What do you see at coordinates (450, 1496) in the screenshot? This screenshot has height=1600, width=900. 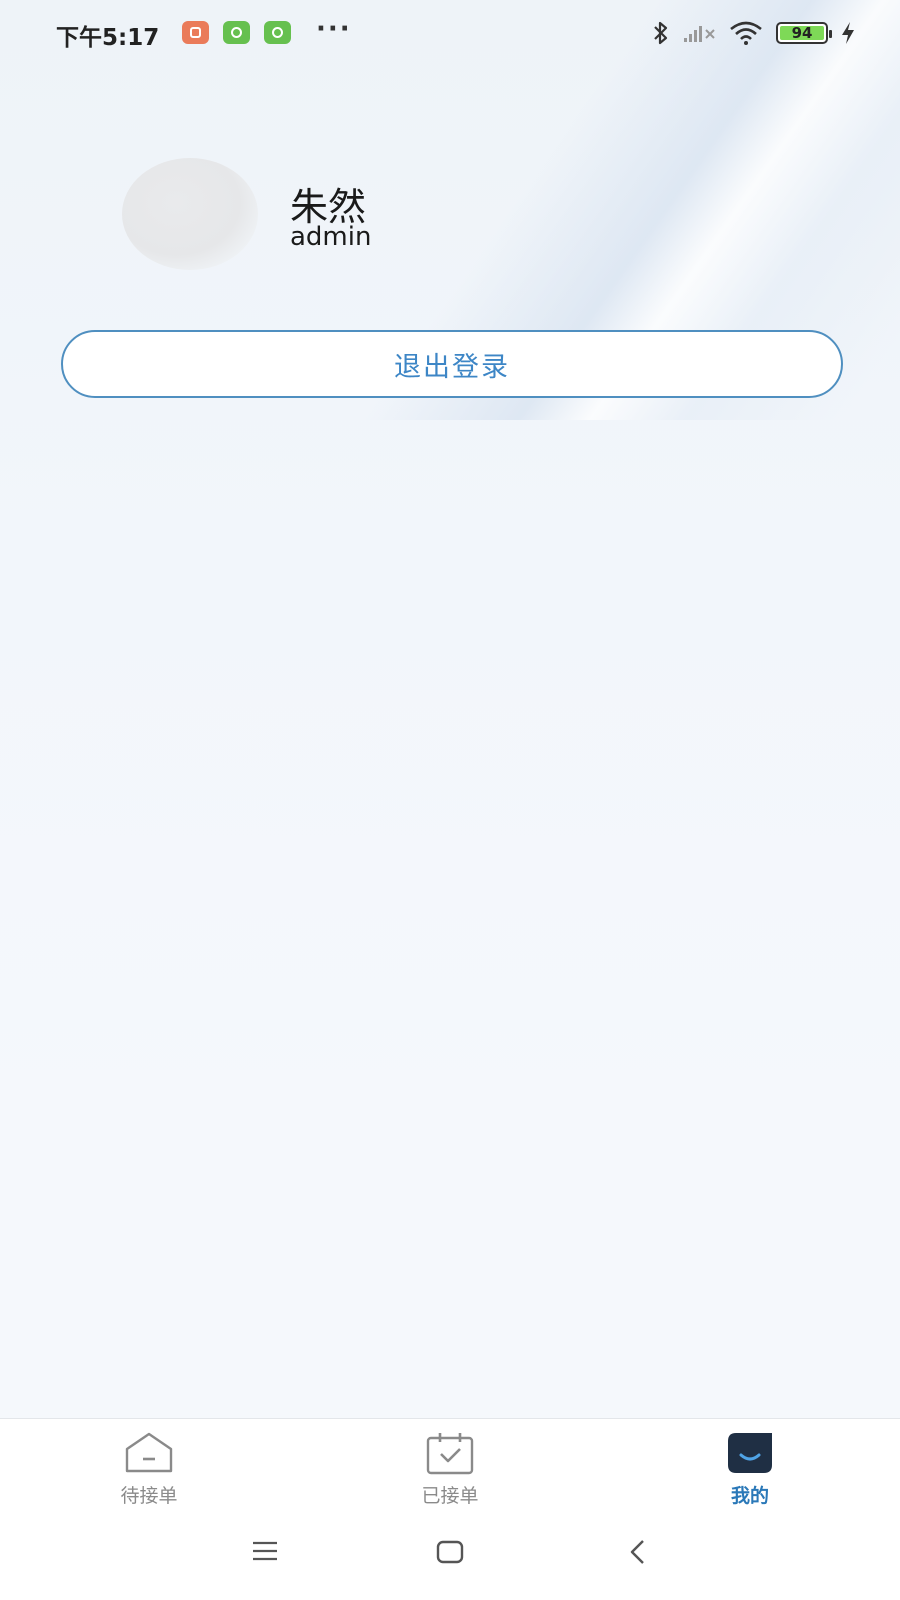 I see `tab-label: 已接单` at bounding box center [450, 1496].